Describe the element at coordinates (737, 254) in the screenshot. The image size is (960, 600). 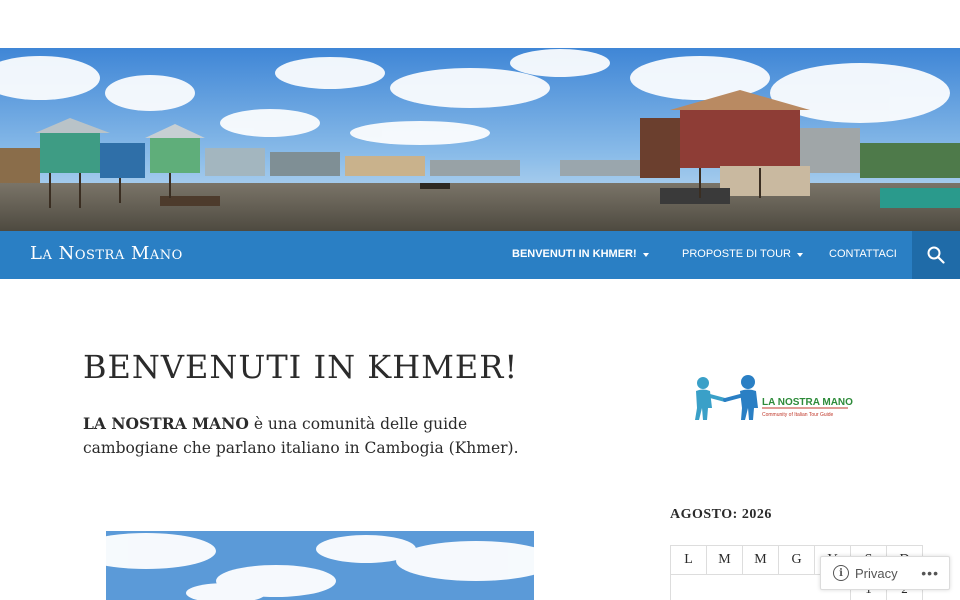
I see `nav-item-label: PROPOSTE DI TOUR` at that location.